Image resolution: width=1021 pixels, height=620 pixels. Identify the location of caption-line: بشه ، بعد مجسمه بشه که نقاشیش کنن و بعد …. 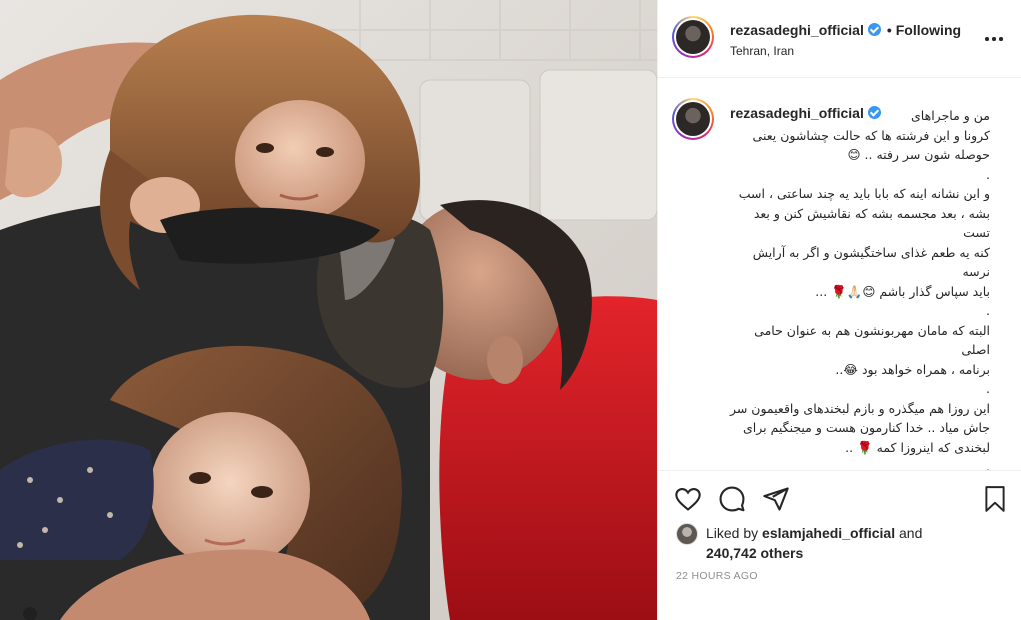
(871, 223).